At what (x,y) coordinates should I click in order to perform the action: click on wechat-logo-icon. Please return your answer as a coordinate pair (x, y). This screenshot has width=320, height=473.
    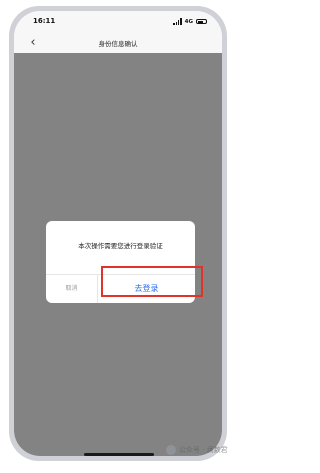
    Looking at the image, I should click on (171, 450).